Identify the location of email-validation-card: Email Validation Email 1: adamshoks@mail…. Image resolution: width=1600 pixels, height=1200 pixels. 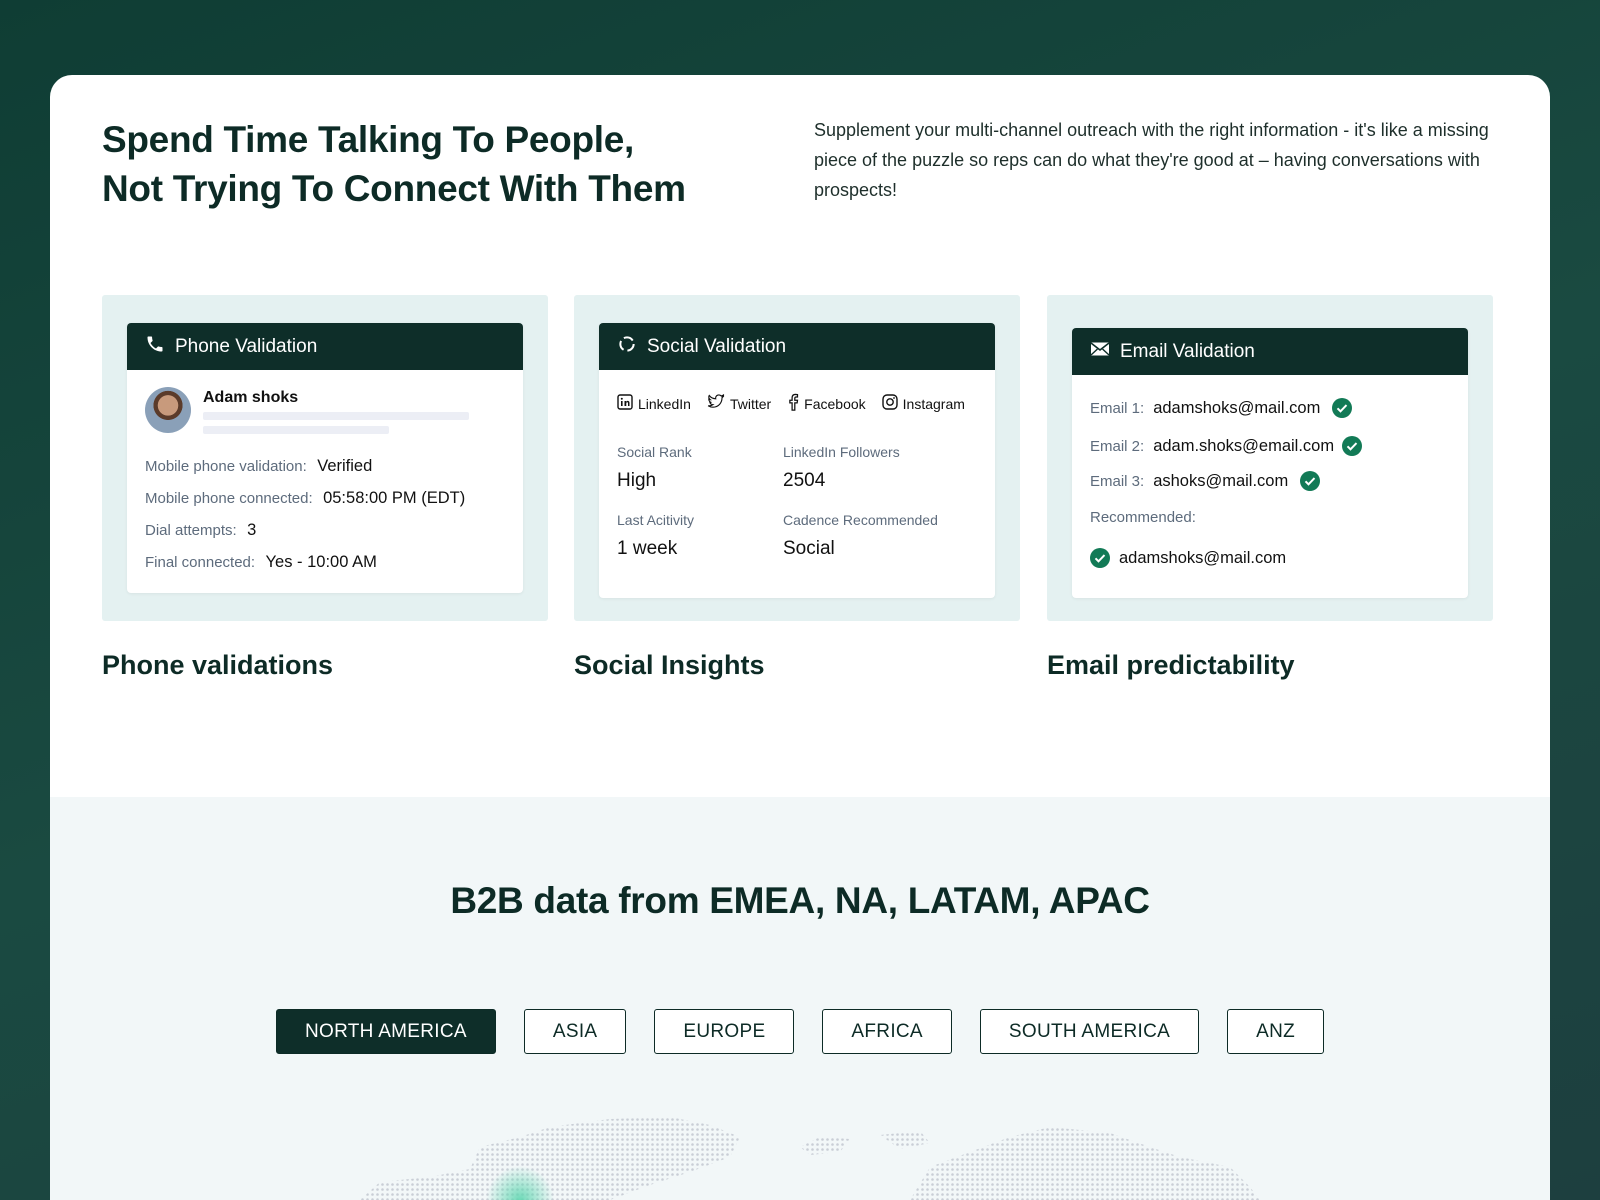
(1270, 463).